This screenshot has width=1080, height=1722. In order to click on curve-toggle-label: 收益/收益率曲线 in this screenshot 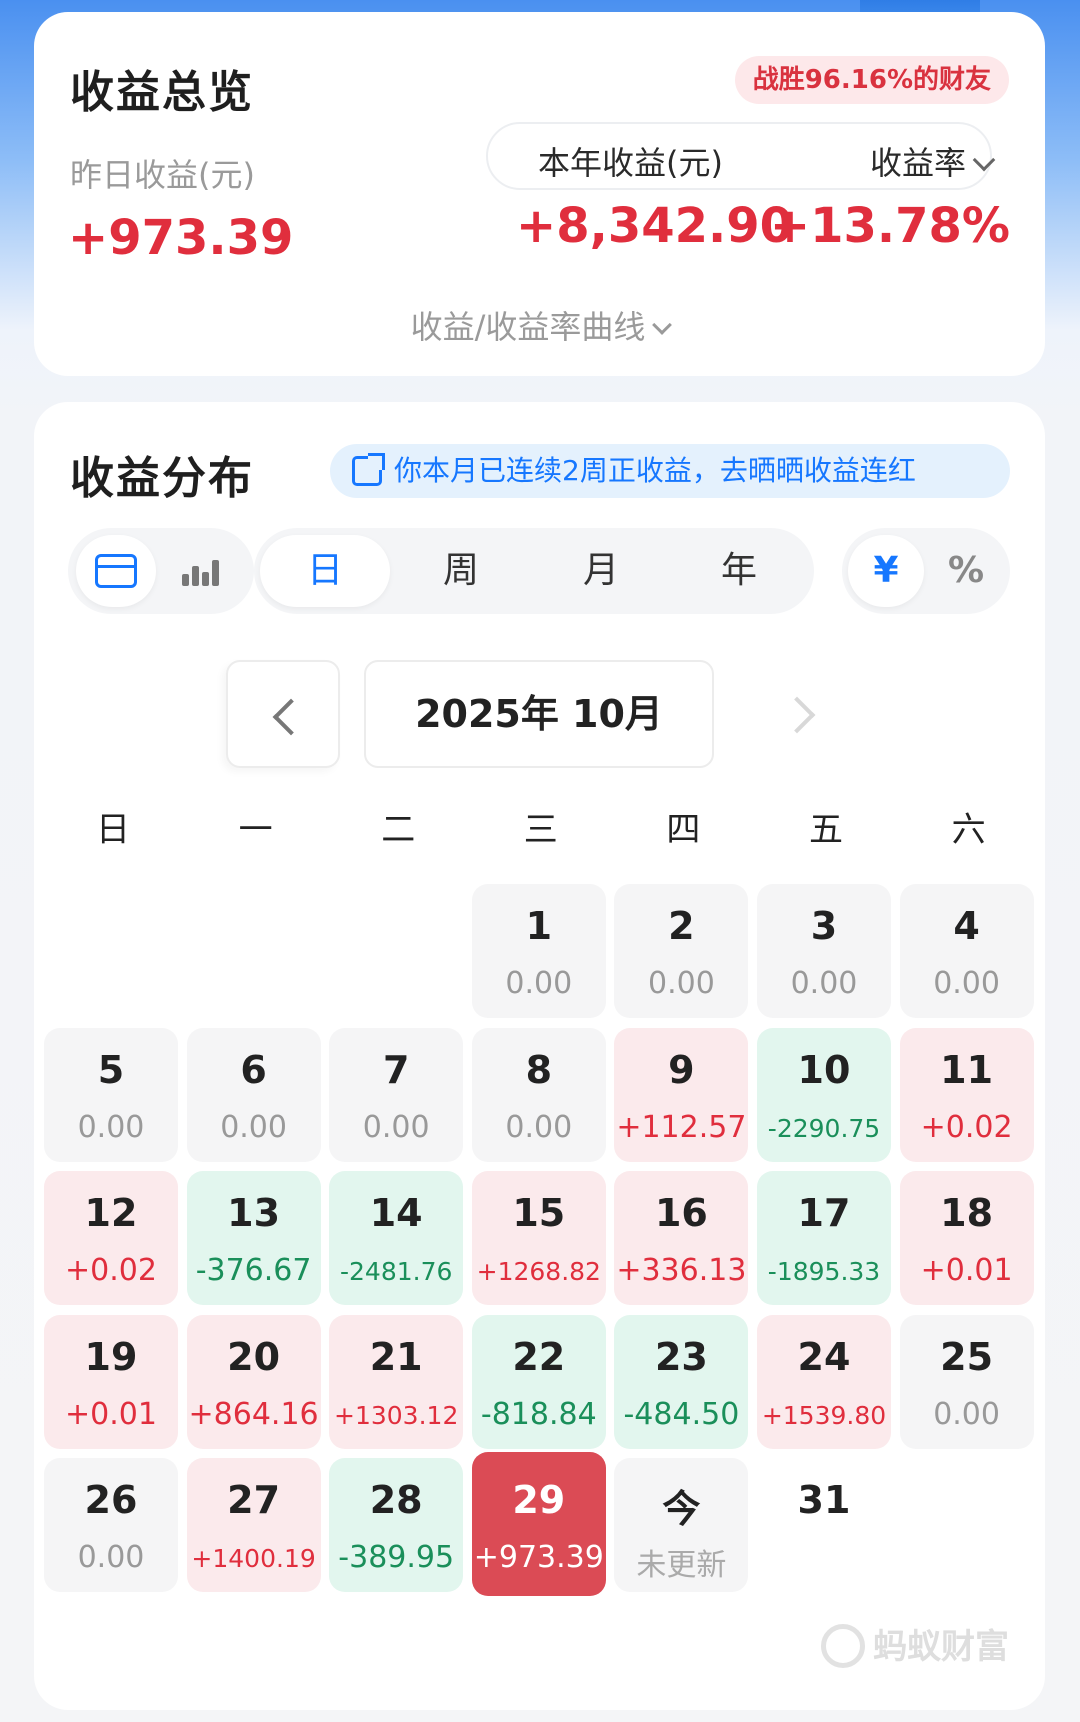, I will do `click(528, 327)`.